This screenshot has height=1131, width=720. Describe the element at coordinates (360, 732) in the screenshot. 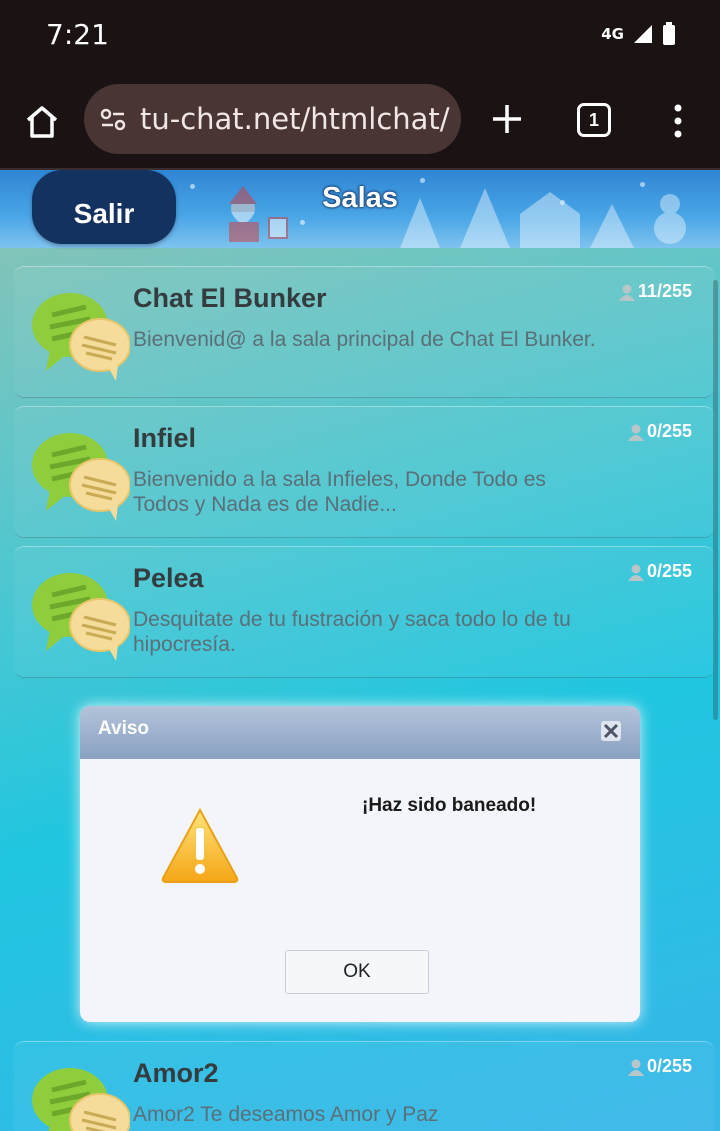

I see `dialog-titlebar: Aviso` at that location.